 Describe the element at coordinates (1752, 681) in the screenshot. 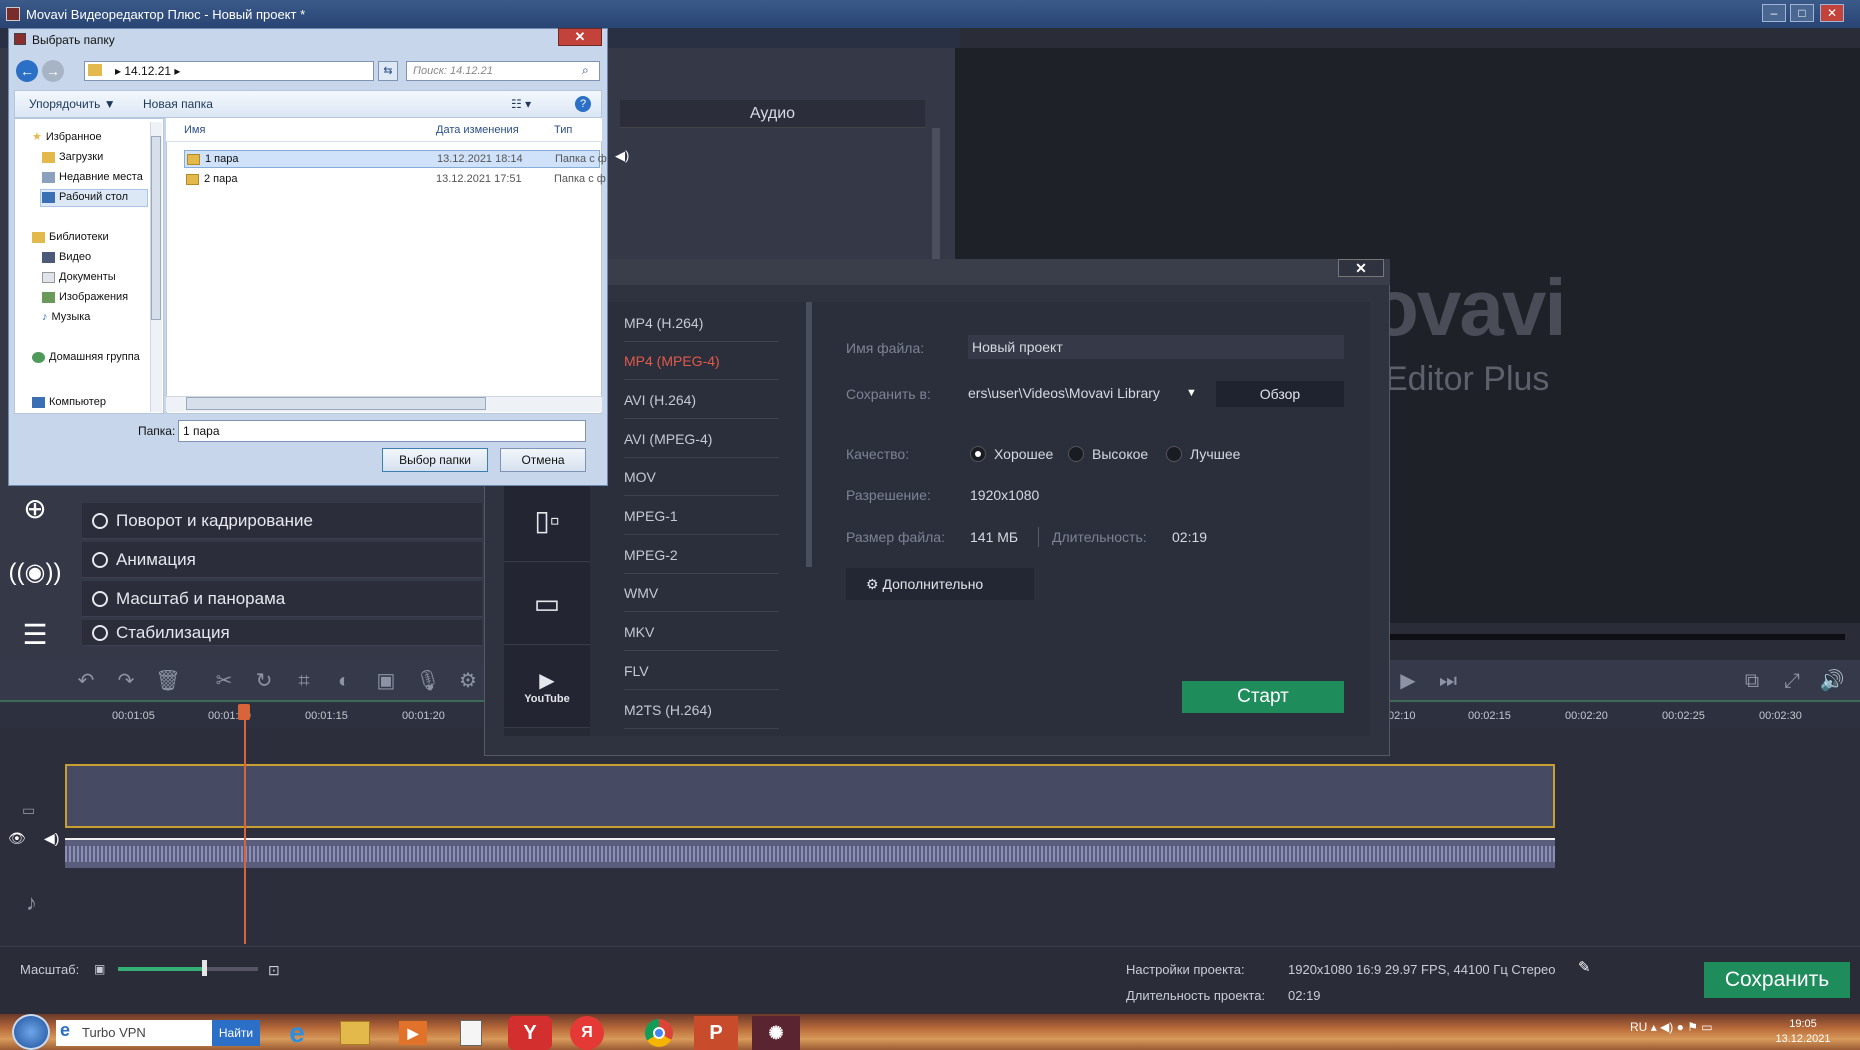

I see `popout-icon: ⧉` at that location.